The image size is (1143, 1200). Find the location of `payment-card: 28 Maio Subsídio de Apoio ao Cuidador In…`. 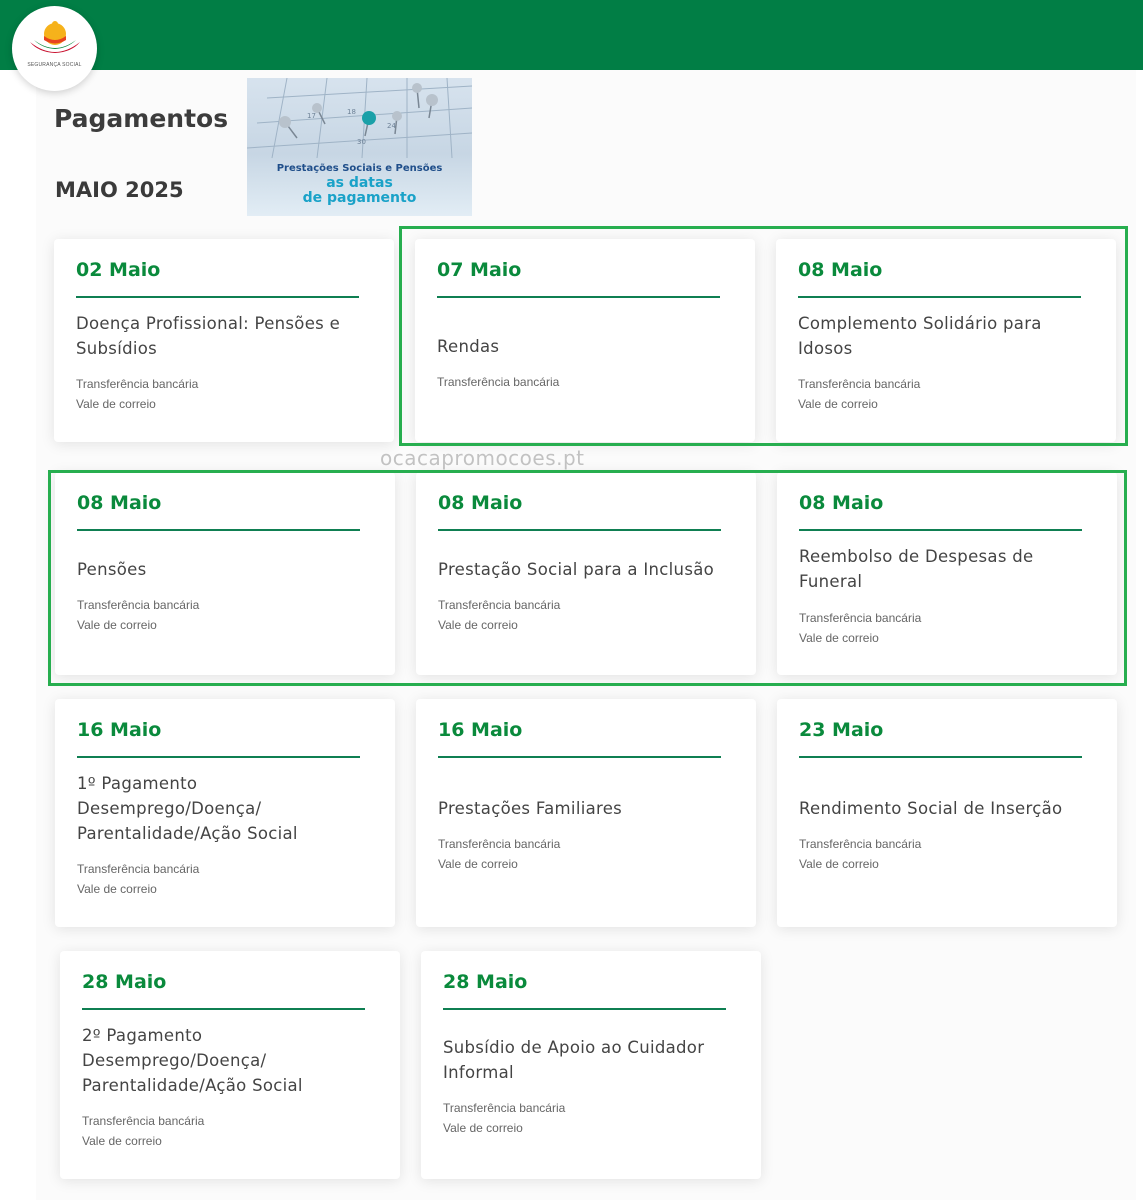

payment-card: 28 Maio Subsídio de Apoio ao Cuidador In… is located at coordinates (591, 1065).